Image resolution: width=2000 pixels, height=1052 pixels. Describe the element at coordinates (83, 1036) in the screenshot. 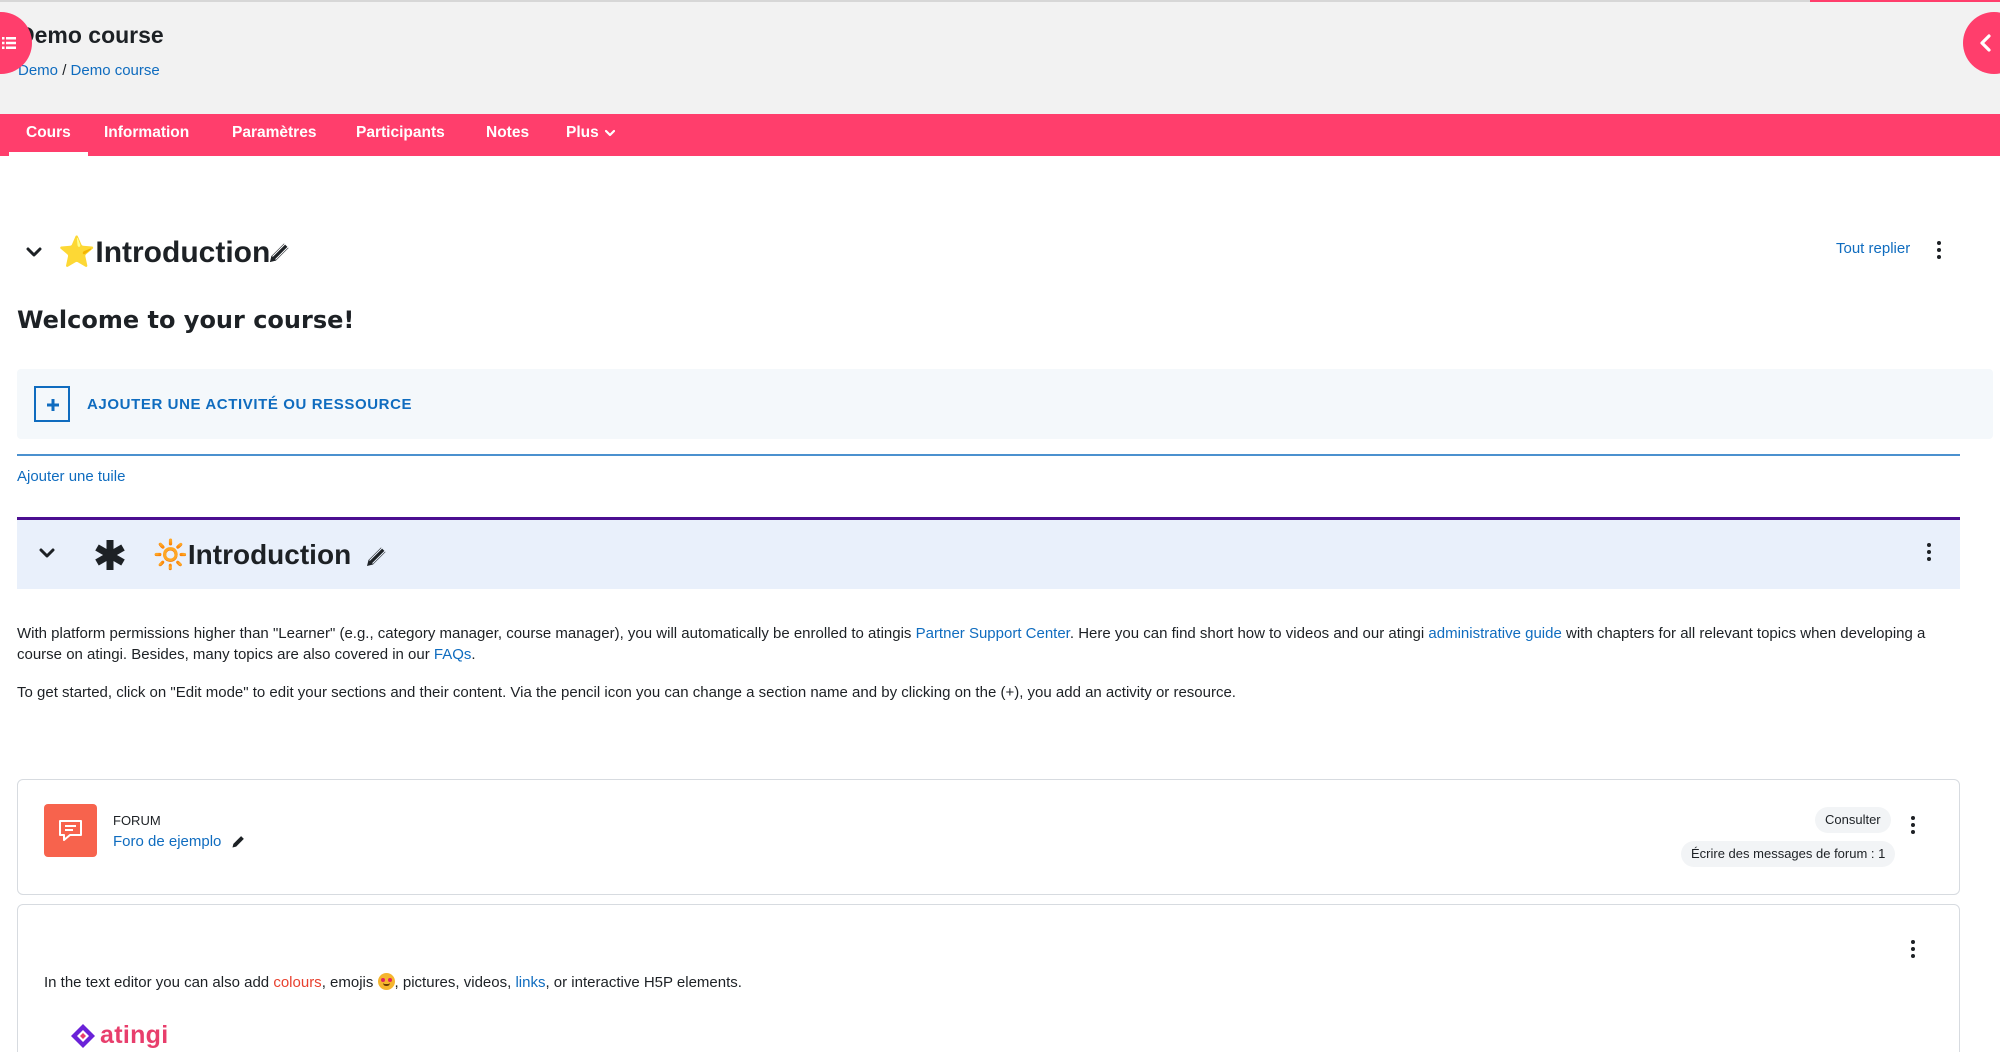

I see `atingi-diamond-icon` at that location.